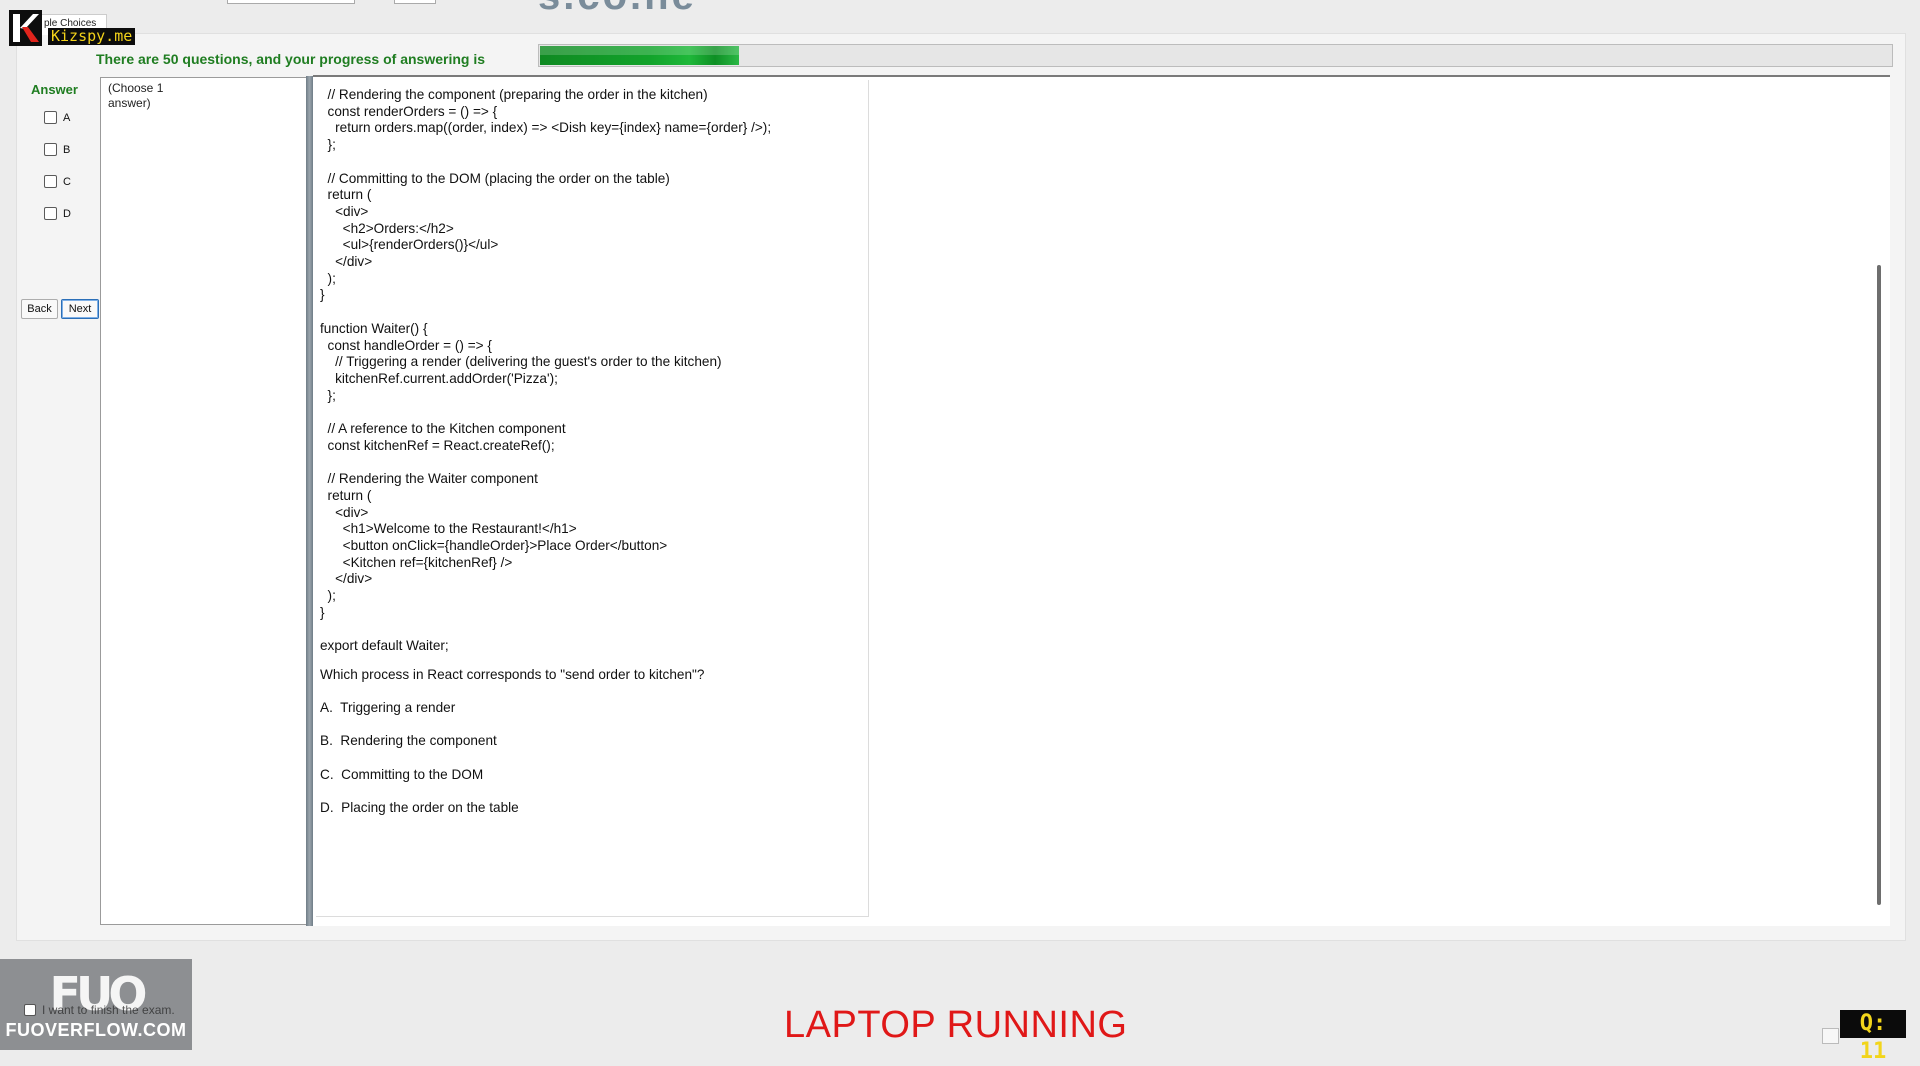  Describe the element at coordinates (617, 9) in the screenshot. I see `exam-code: s.co.ne` at that location.